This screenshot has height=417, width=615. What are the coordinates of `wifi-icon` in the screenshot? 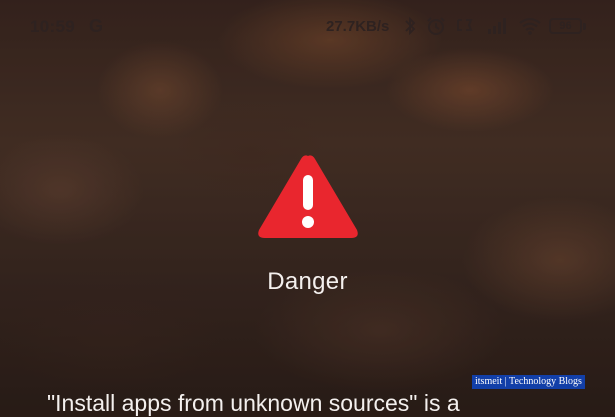 It's located at (530, 26).